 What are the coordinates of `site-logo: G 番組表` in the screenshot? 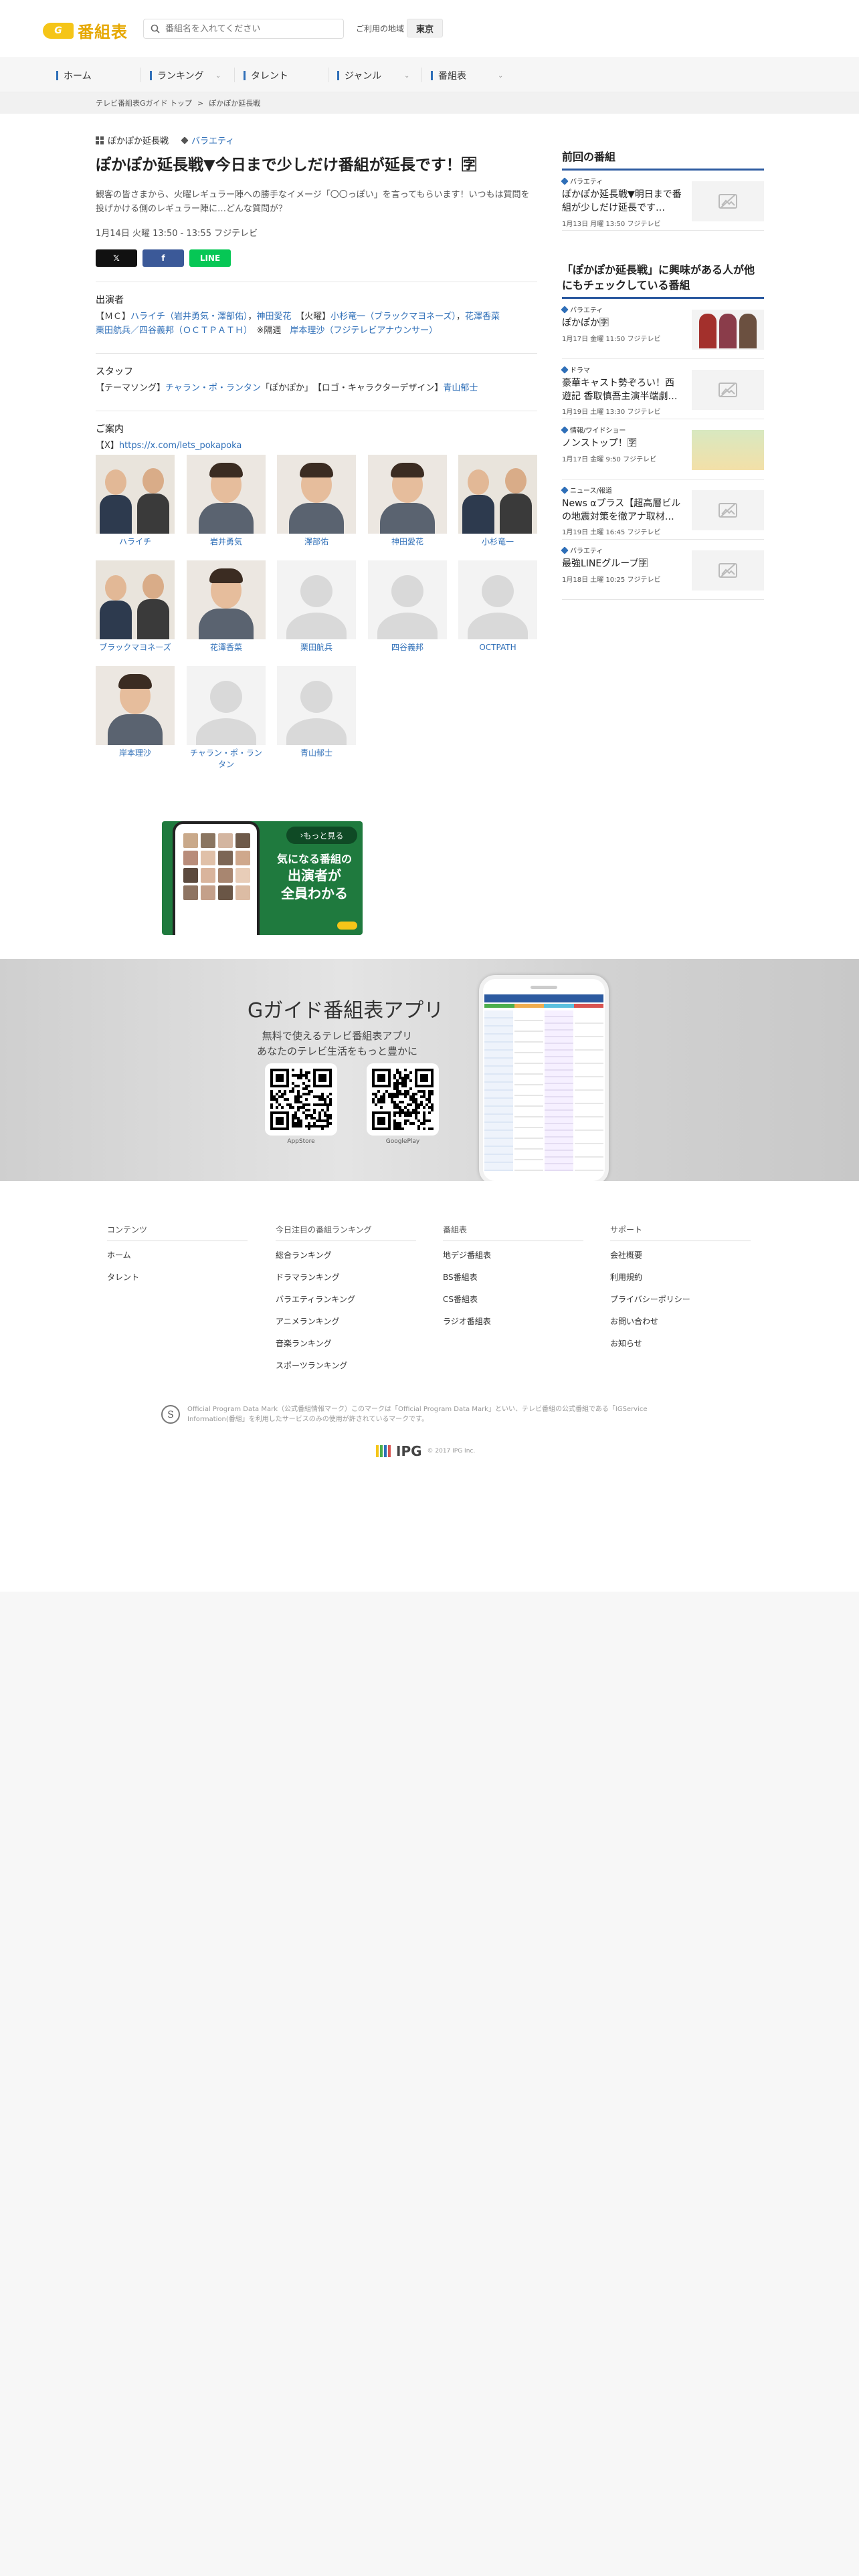 It's located at (86, 30).